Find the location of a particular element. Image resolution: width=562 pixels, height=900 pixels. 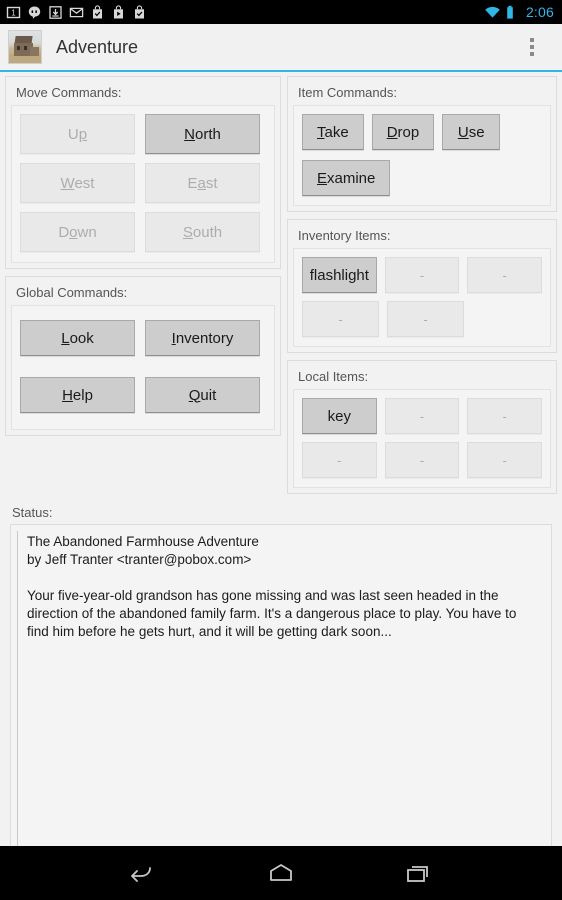

move-north-label: North is located at coordinates (202, 134).